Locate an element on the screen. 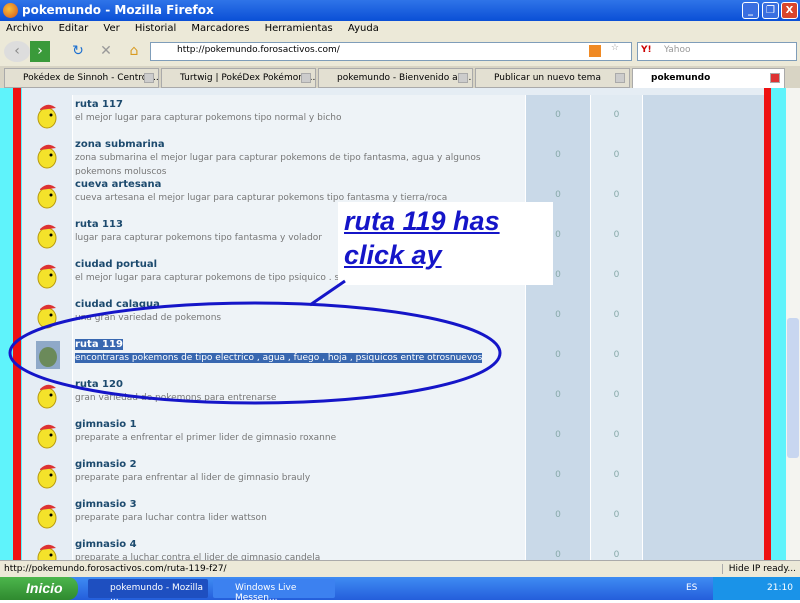  menu-herramientas: Herramientas is located at coordinates (299, 28).